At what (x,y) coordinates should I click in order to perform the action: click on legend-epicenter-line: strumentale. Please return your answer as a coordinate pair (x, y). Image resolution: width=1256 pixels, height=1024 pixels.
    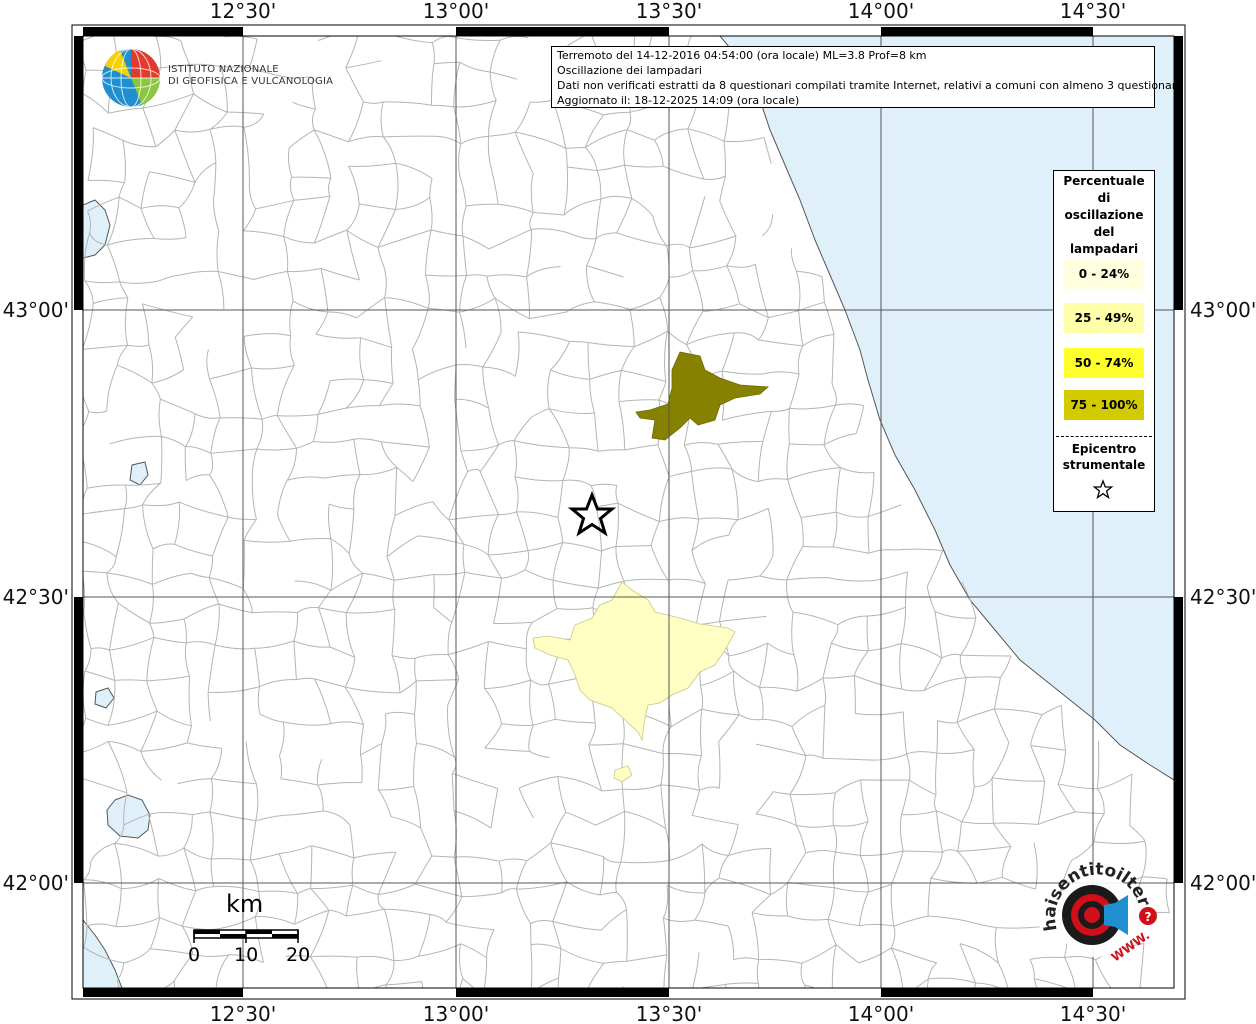
    Looking at the image, I should click on (1104, 465).